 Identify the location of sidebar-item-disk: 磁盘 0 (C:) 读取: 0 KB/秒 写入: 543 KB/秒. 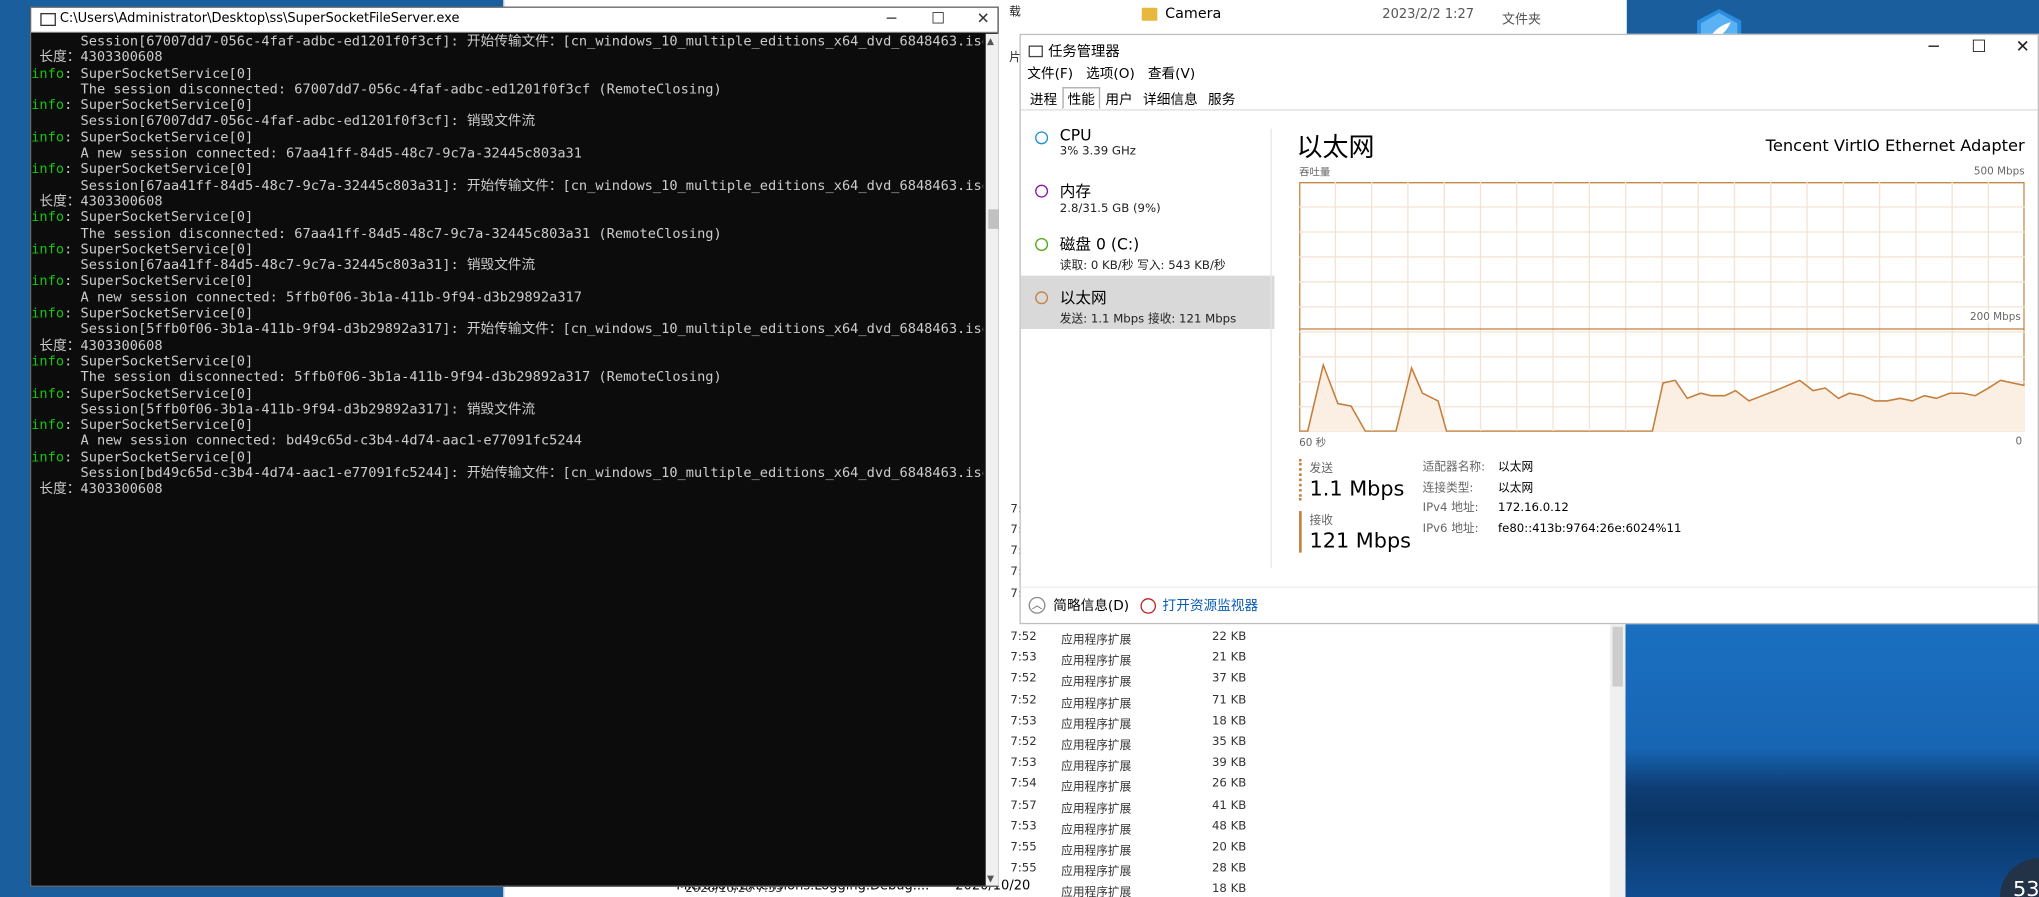
(1148, 248).